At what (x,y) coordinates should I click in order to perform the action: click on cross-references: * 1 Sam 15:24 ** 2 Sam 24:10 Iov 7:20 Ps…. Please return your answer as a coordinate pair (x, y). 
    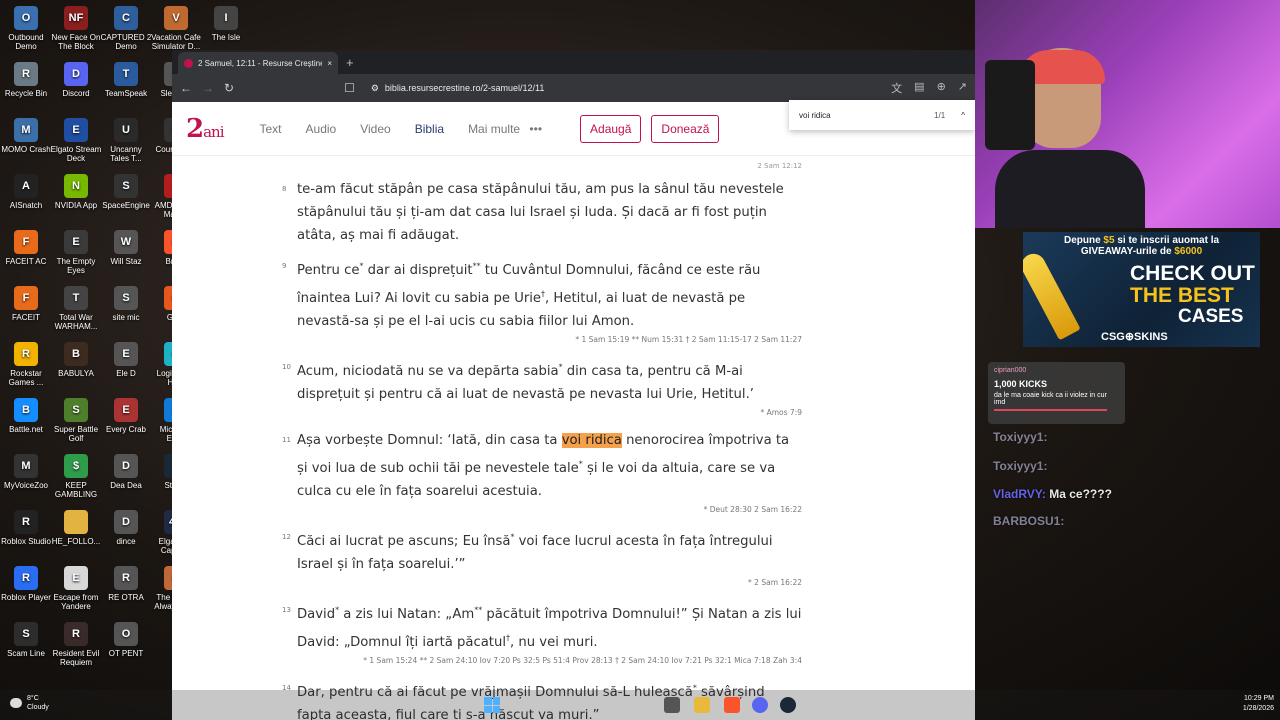
    Looking at the image, I should click on (542, 660).